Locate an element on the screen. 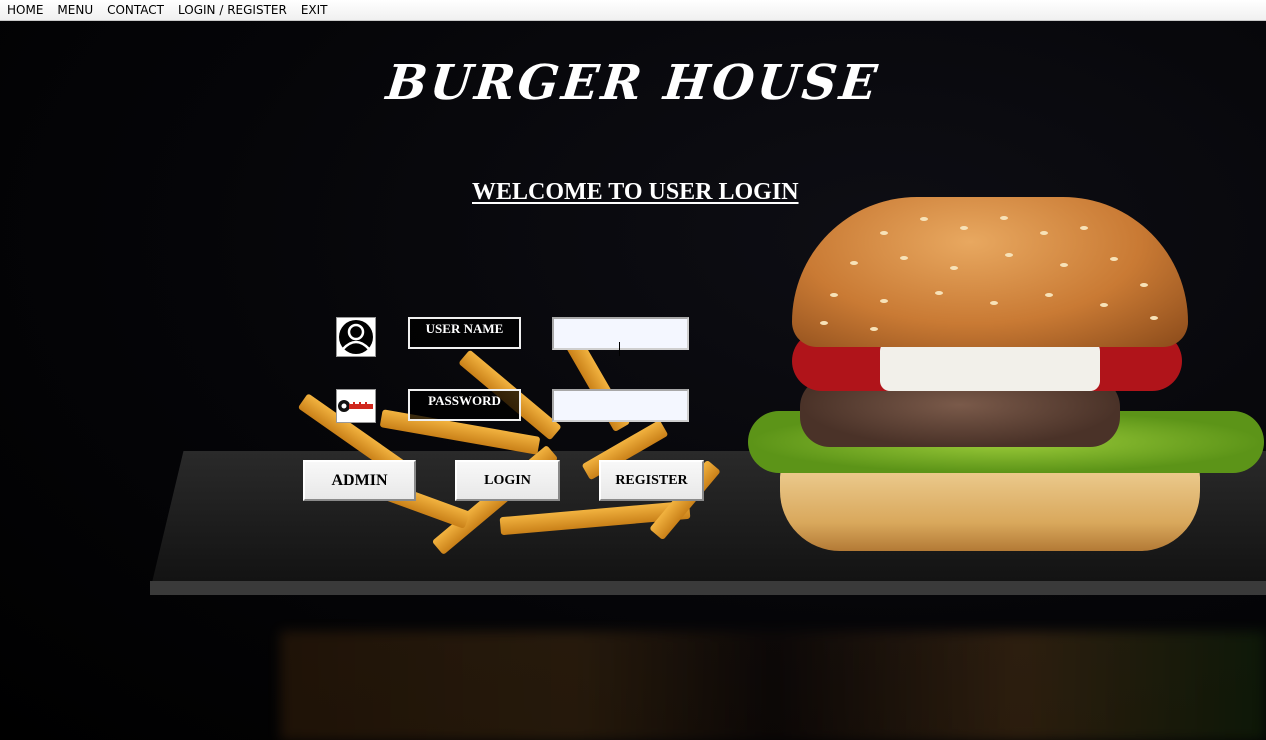 This screenshot has height=740, width=1266. menu-bar: HOME MENU CONTACT LOGIN / REGISTER EXIT is located at coordinates (633, 10).